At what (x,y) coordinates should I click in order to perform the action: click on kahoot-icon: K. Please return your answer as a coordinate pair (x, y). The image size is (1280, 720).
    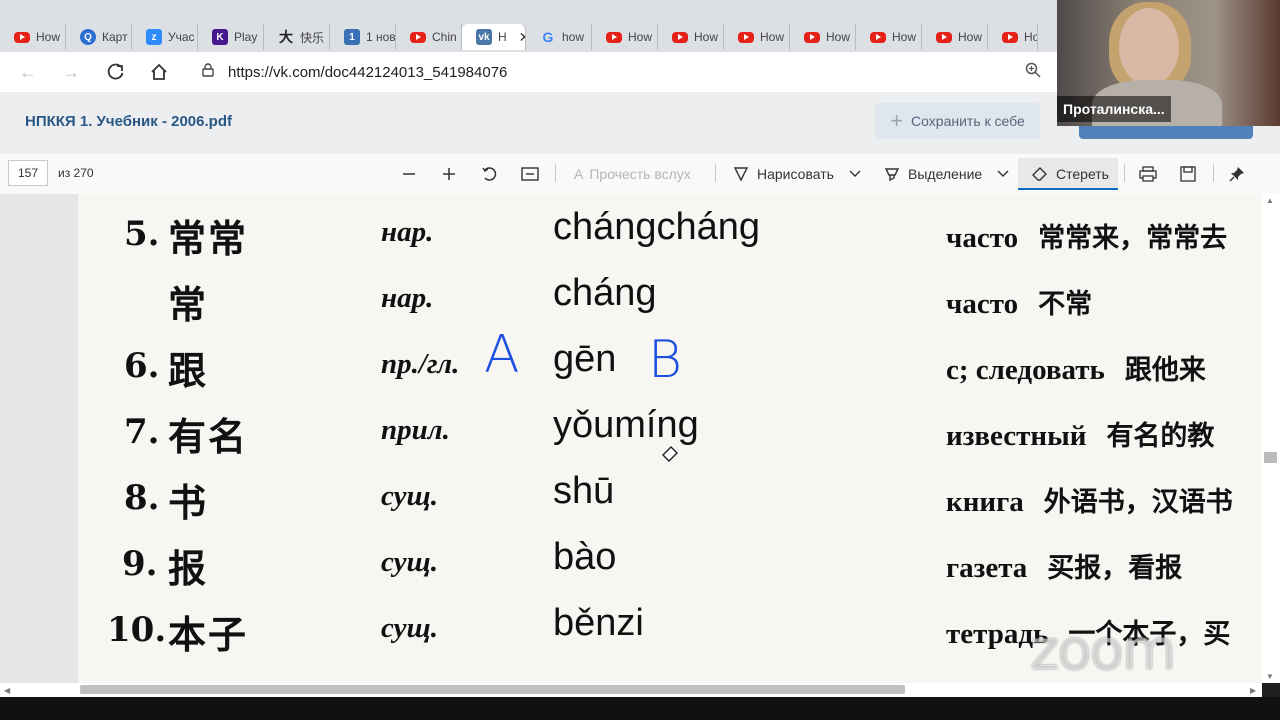
    Looking at the image, I should click on (220, 37).